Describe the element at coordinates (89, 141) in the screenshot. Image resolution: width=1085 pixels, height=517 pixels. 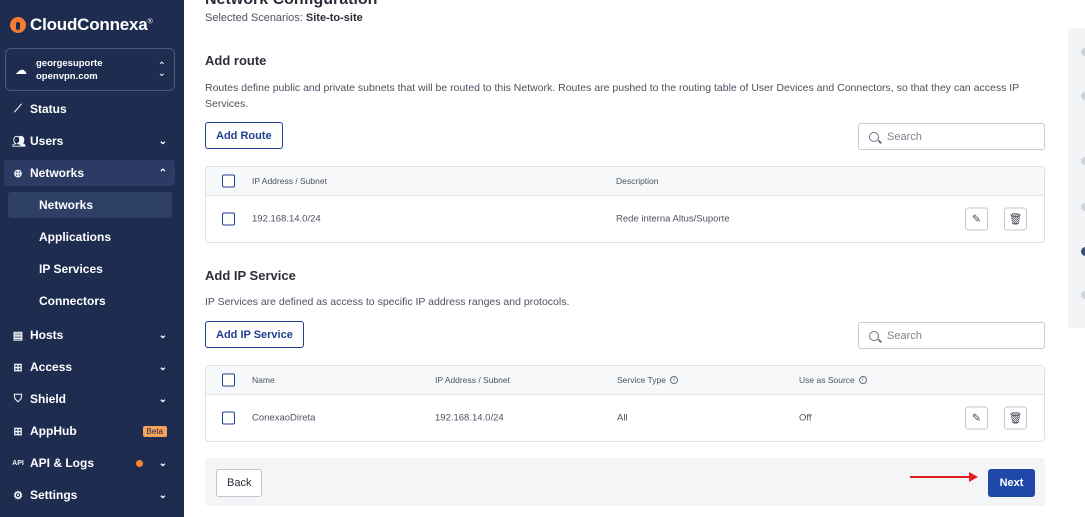
I see `sidebar-item-users: 👥︎ Users ⌄` at that location.